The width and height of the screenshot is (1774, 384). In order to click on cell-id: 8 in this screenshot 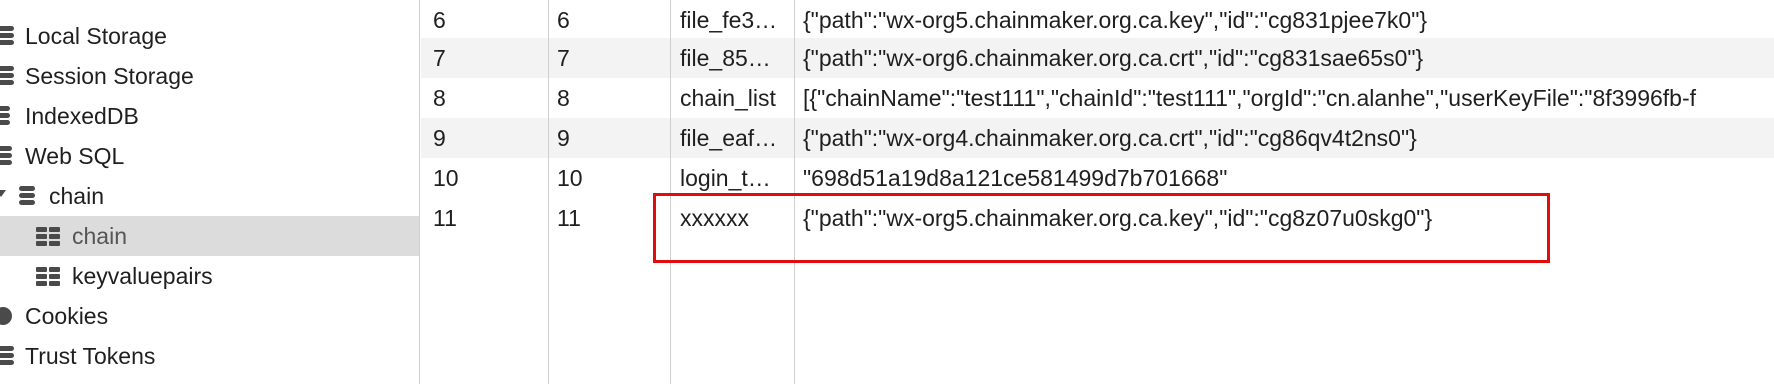, I will do `click(563, 98)`.